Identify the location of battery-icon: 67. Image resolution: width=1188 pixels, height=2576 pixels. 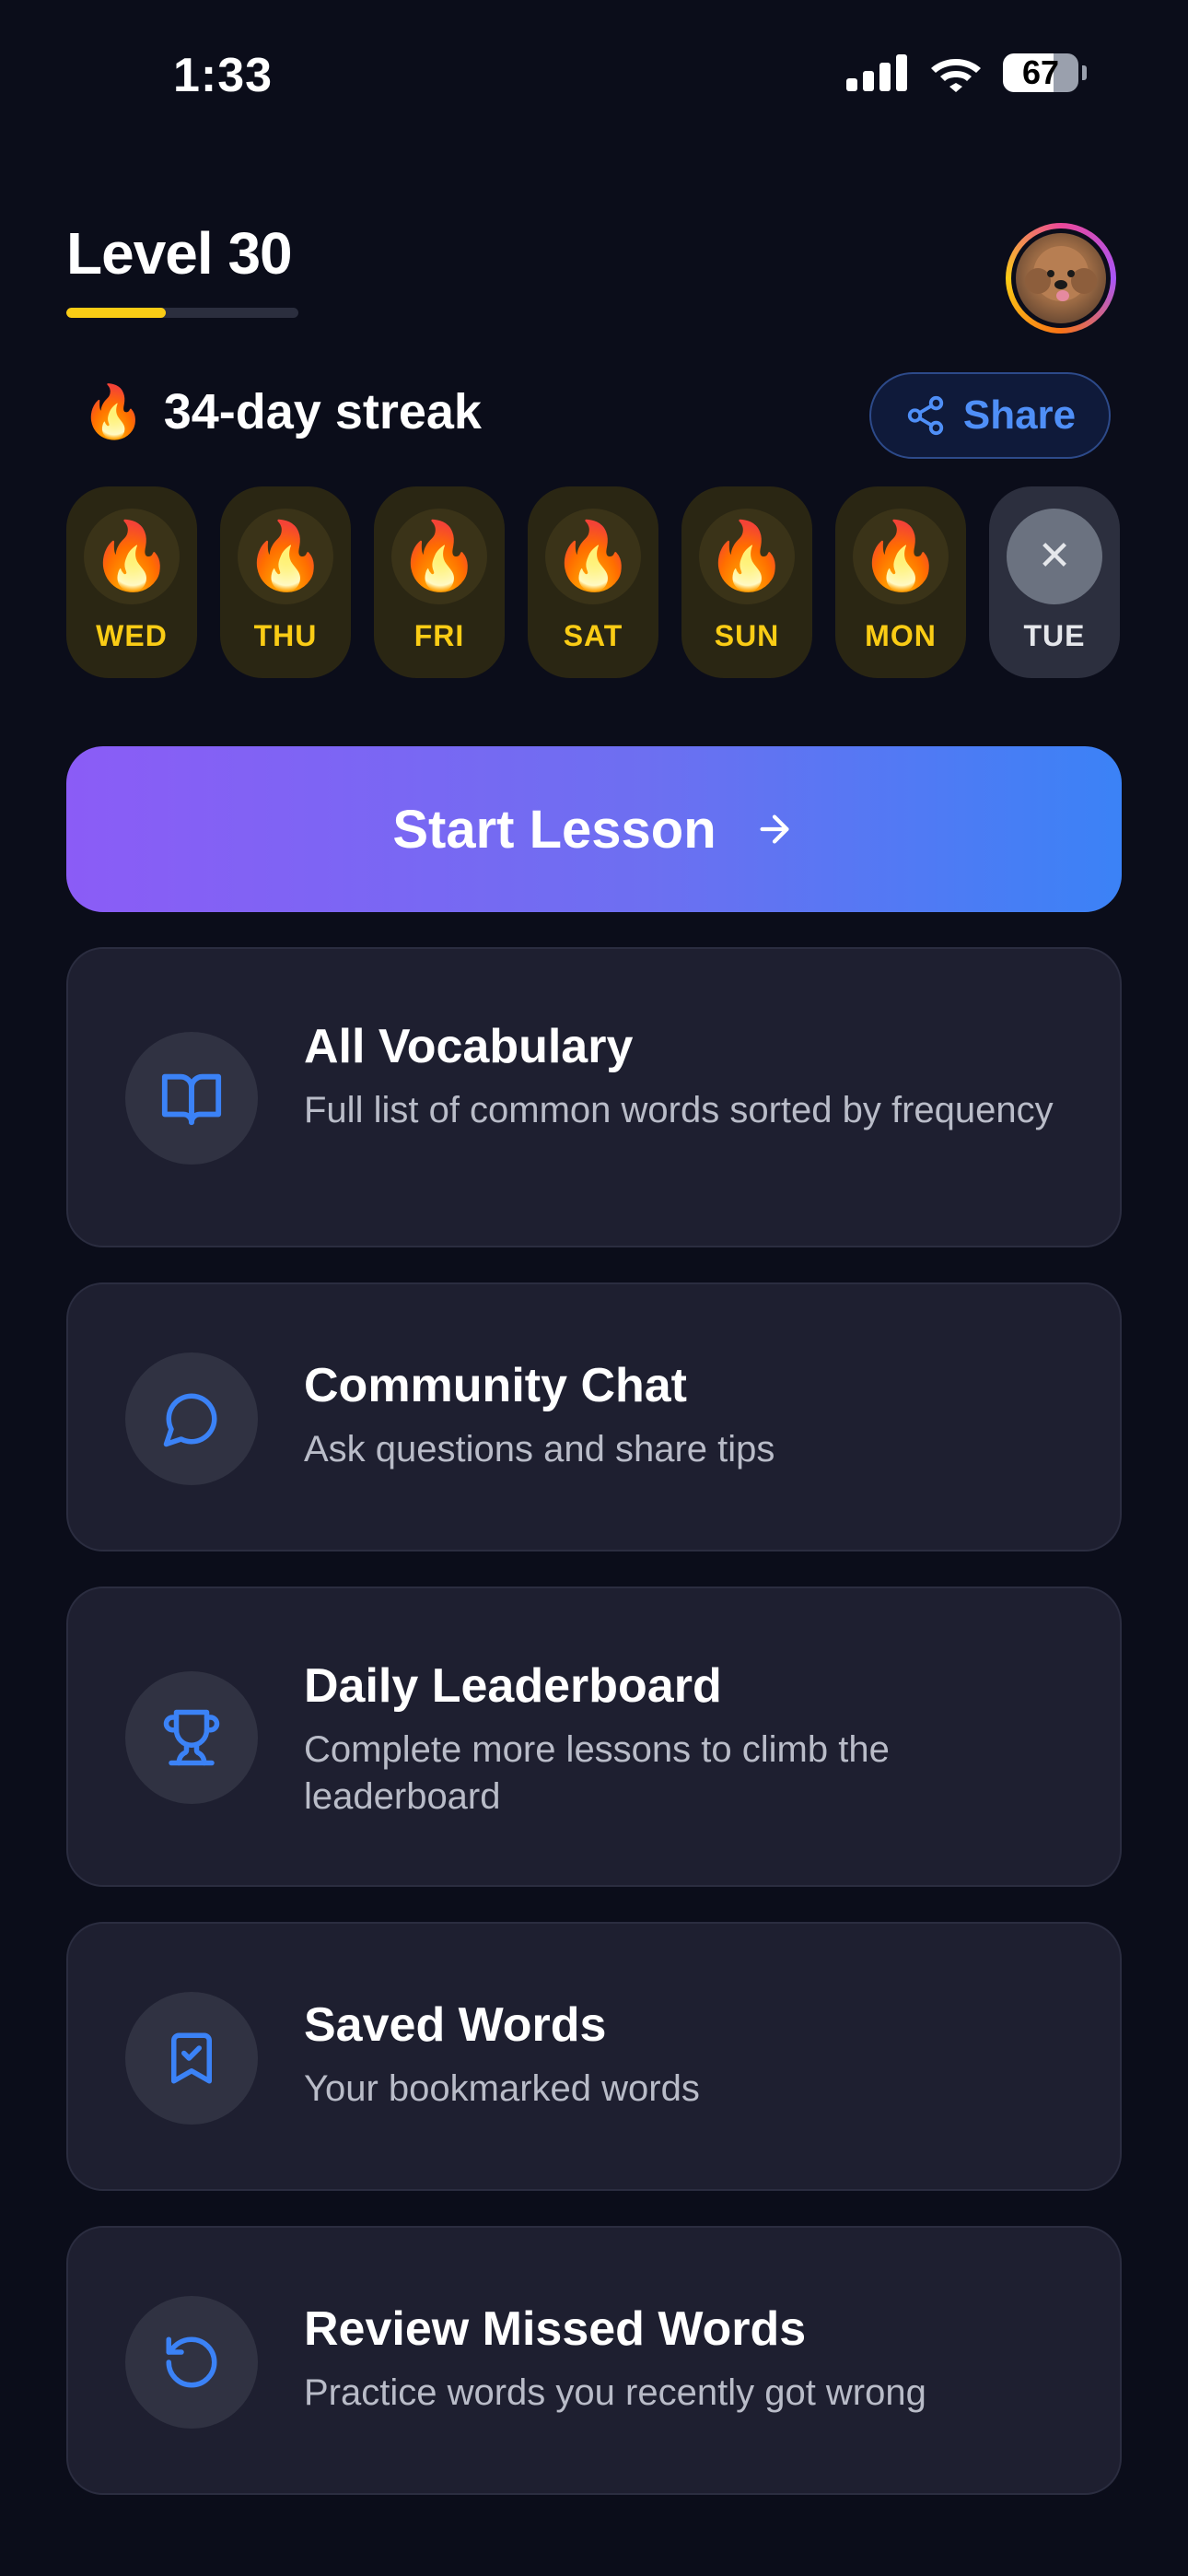
(1040, 72).